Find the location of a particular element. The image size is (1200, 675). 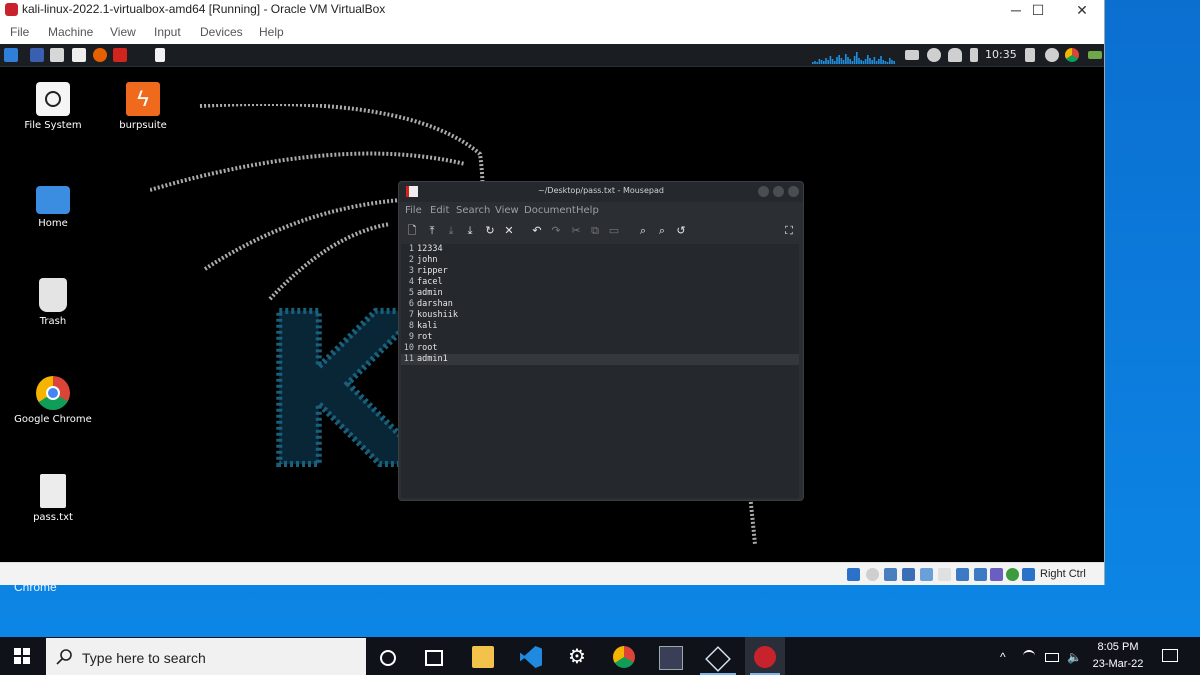

save-icon: ⤓ is located at coordinates (451, 231).